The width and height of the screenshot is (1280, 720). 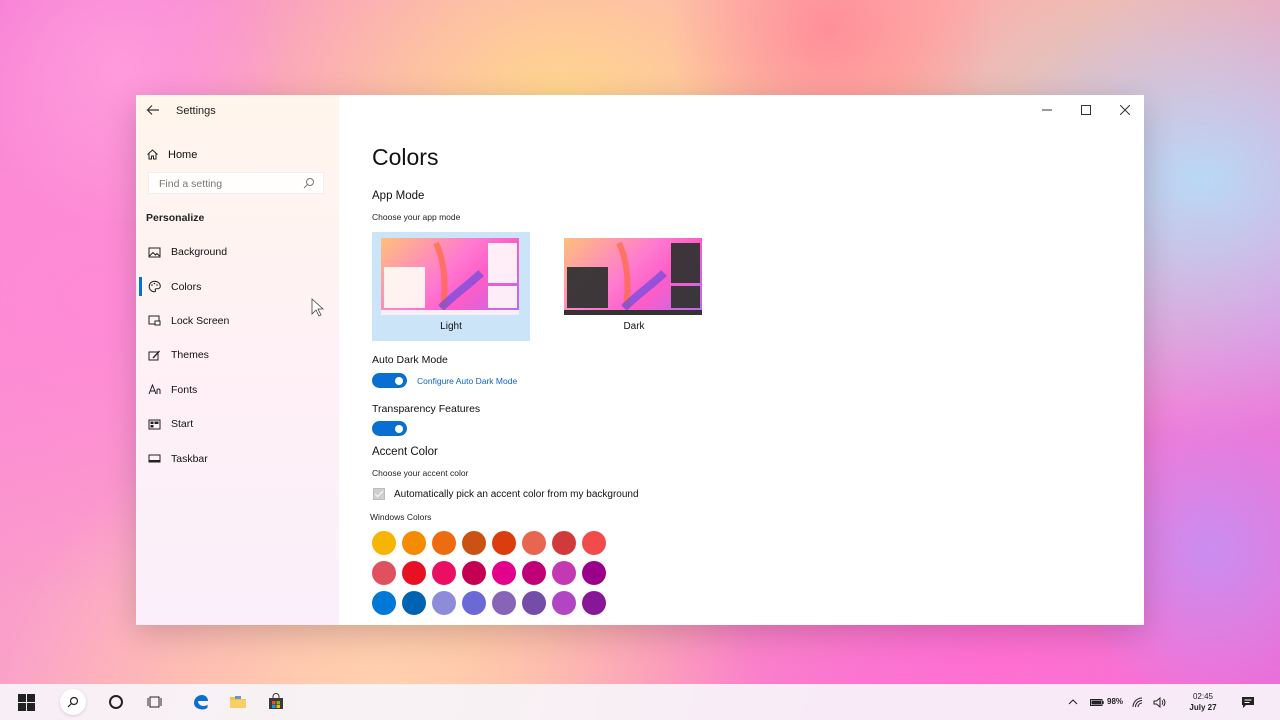 I want to click on transparency-toggle, so click(x=389, y=428).